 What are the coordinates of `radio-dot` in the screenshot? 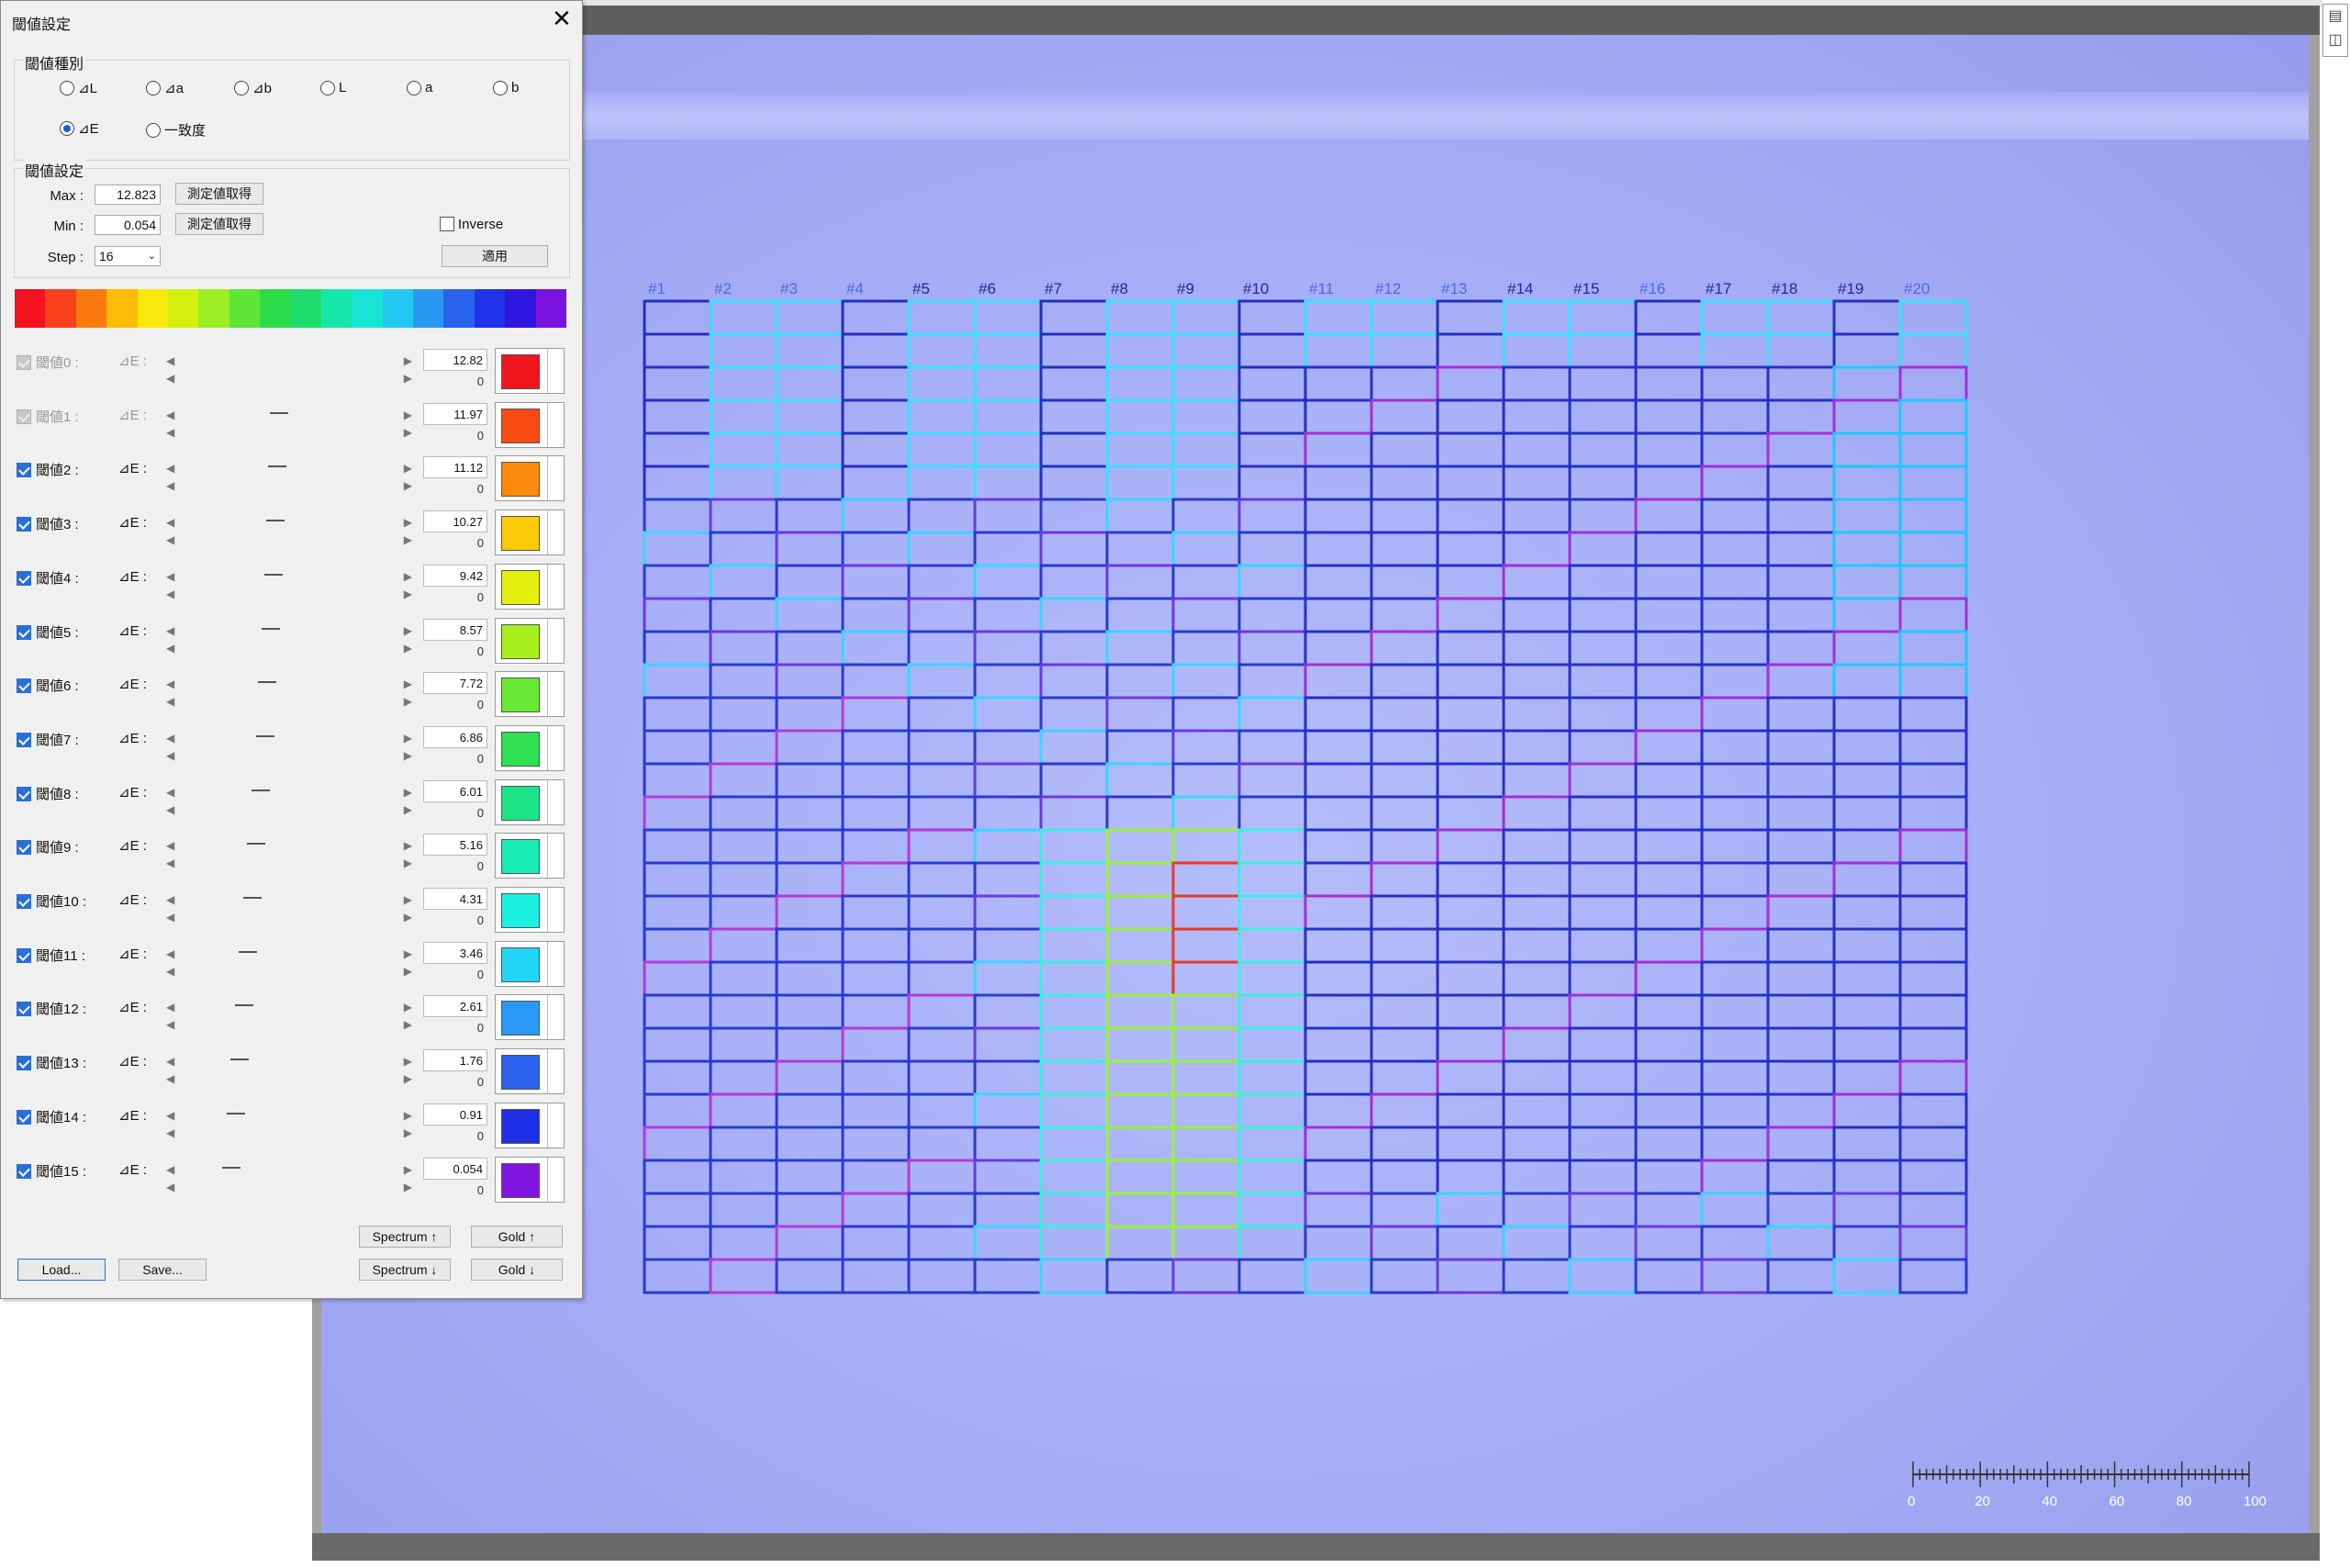 It's located at (242, 88).